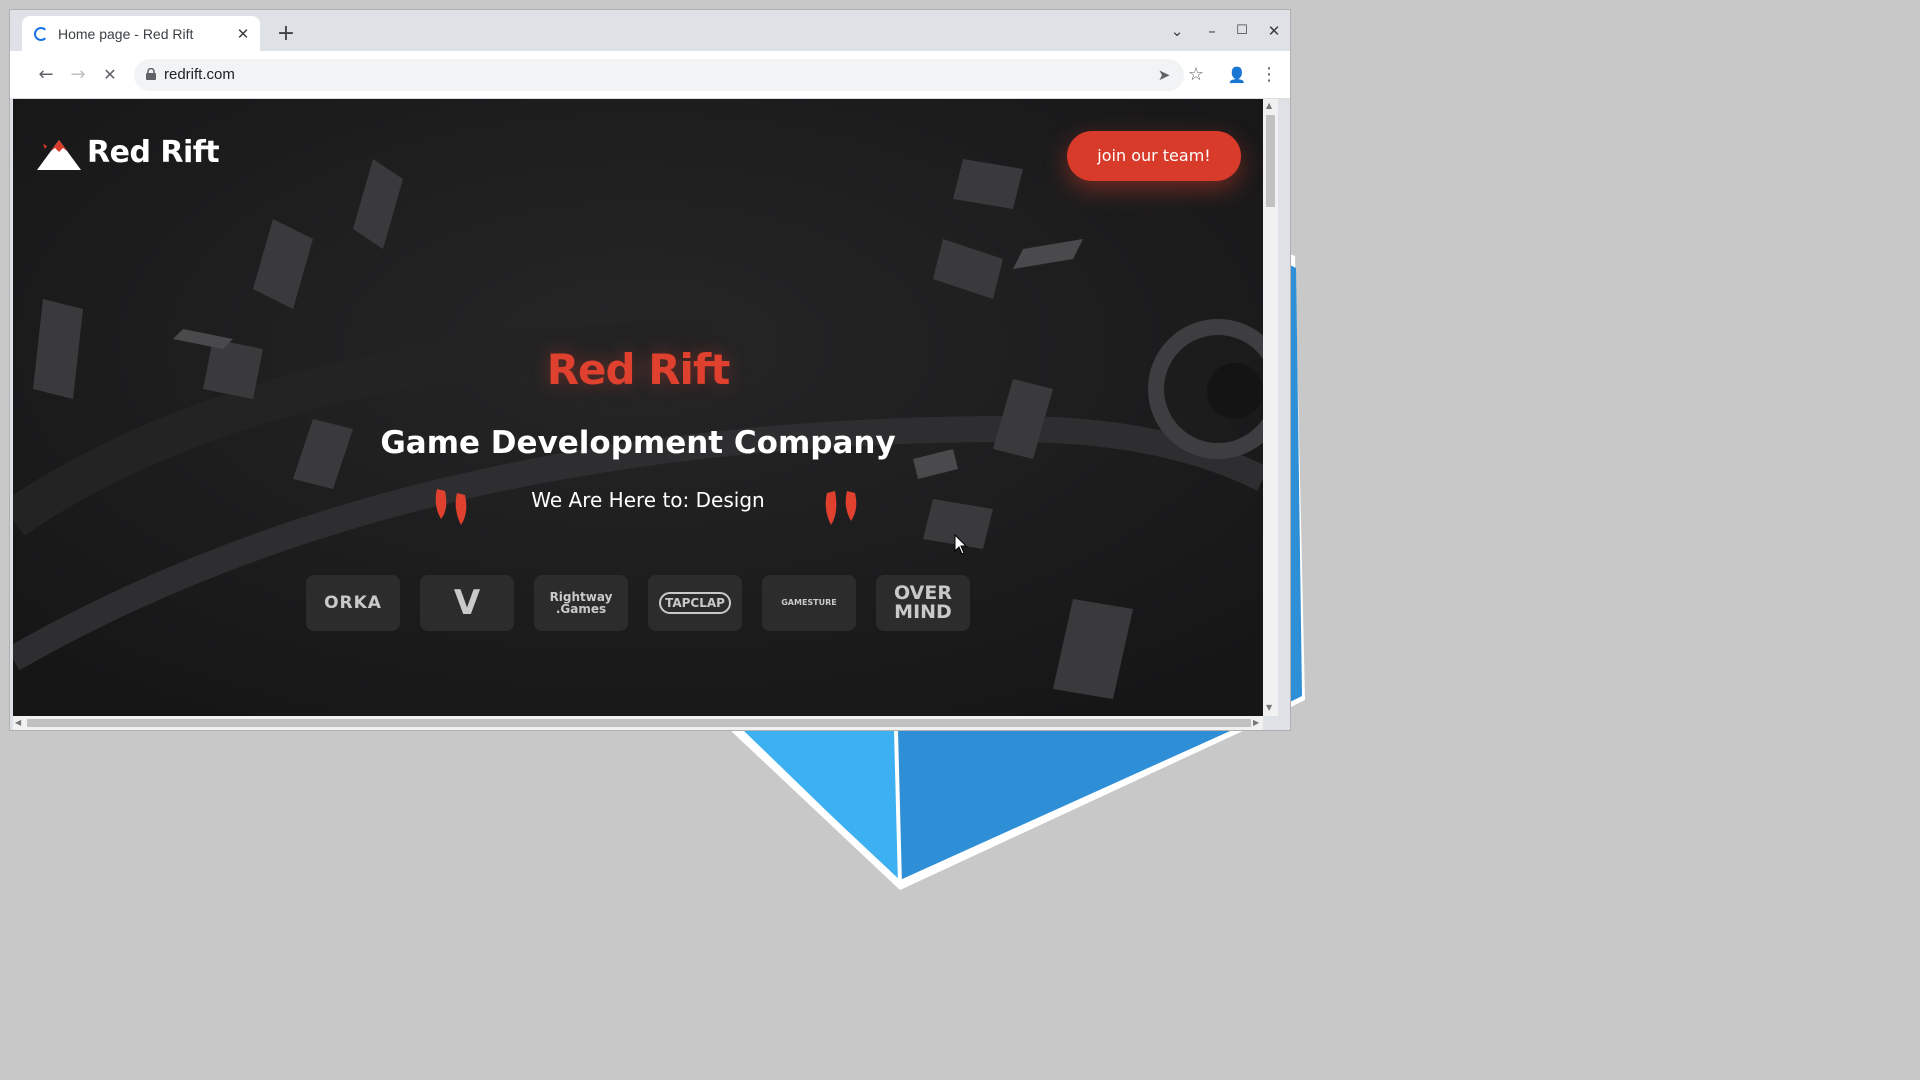  I want to click on chevron-down-icon: ⌄, so click(1177, 31).